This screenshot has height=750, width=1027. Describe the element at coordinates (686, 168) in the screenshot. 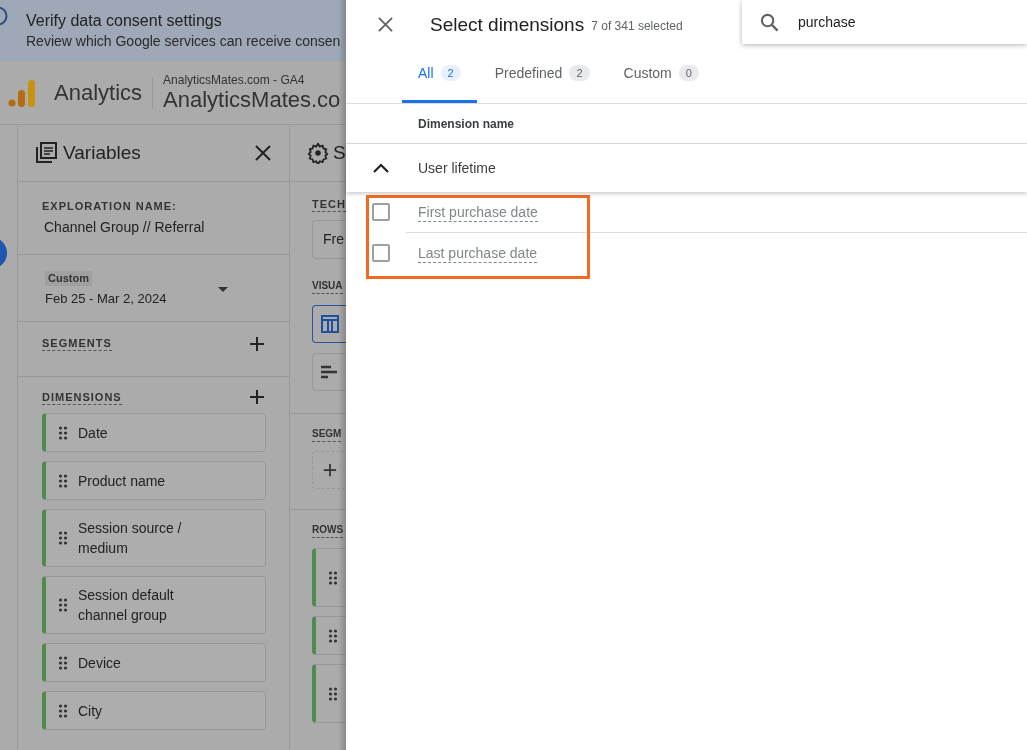

I see `group-header: User lifetime` at that location.